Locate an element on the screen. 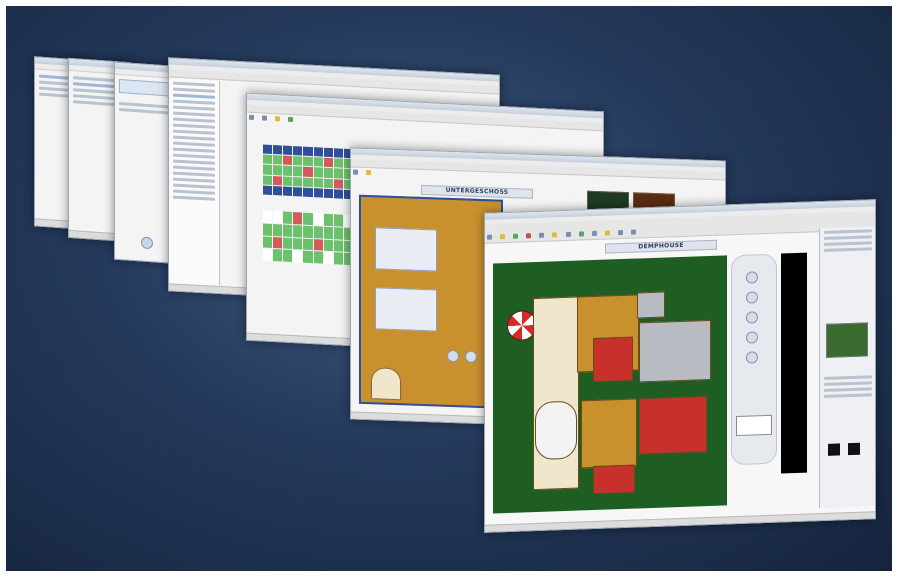 The height and width of the screenshot is (577, 898). status-grid-lower is located at coordinates (308, 238).